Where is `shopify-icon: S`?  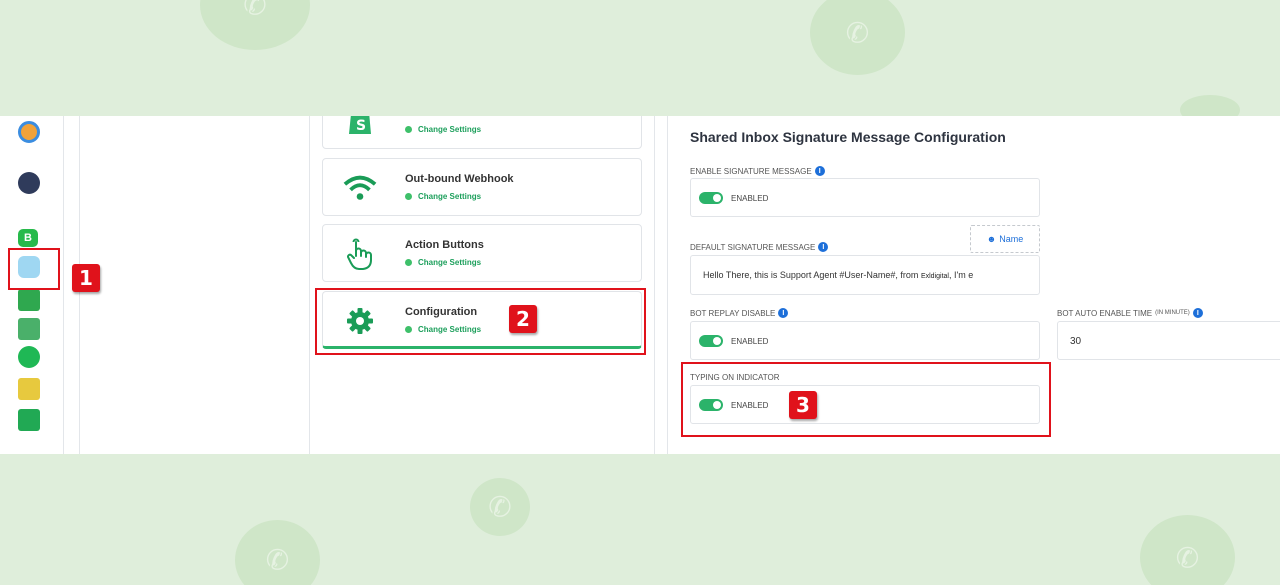
shopify-icon: S is located at coordinates (360, 127).